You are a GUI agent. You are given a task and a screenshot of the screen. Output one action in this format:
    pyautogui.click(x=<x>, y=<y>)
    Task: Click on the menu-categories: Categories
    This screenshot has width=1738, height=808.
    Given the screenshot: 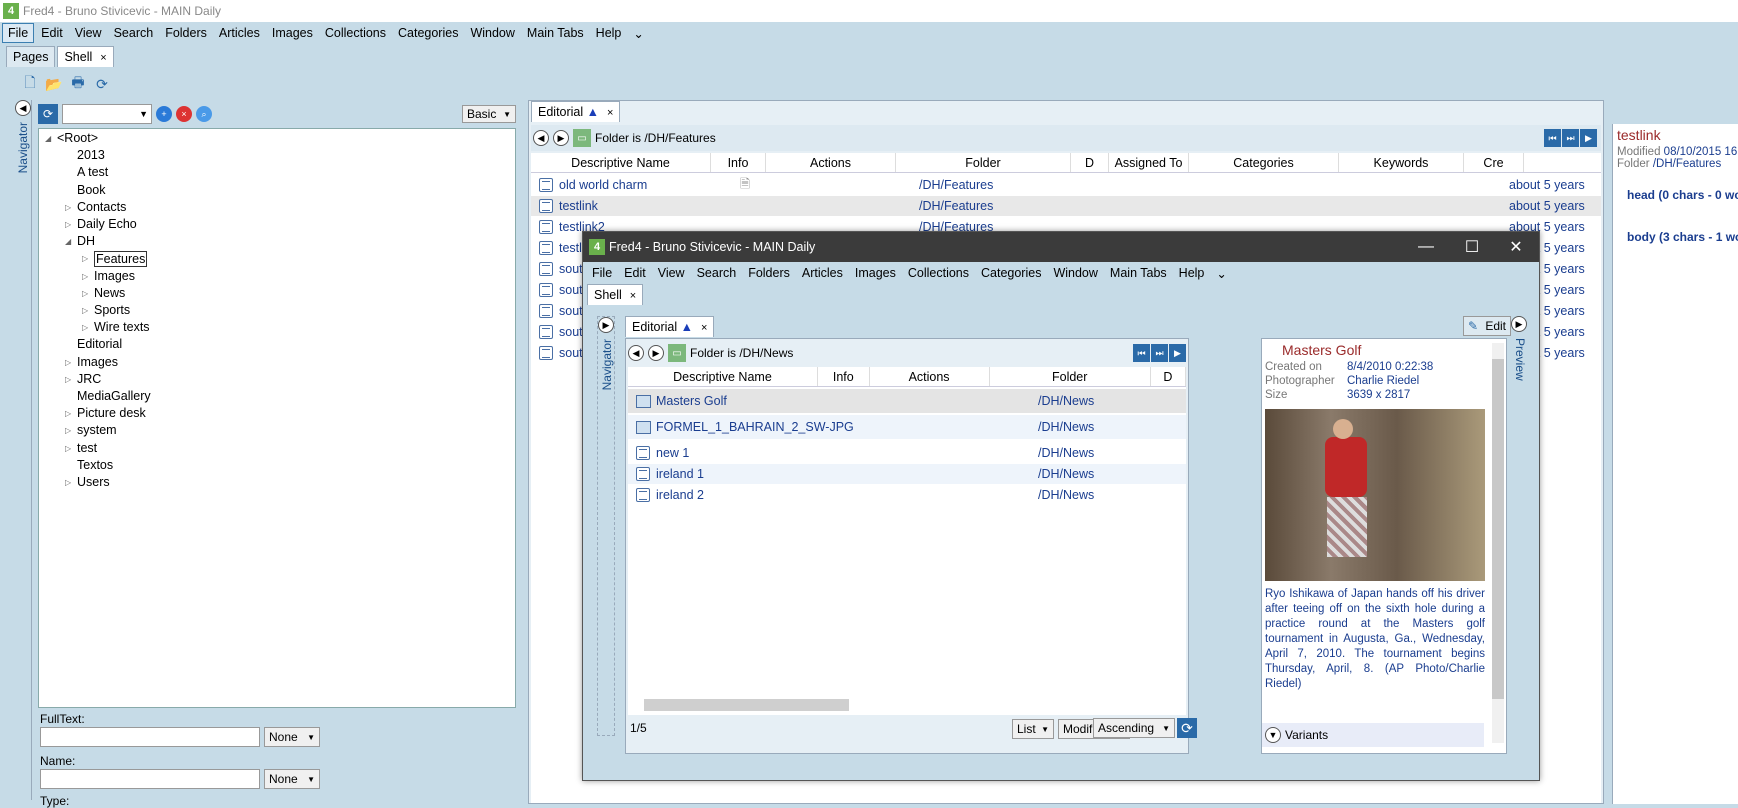 What is the action you would take?
    pyautogui.click(x=428, y=33)
    